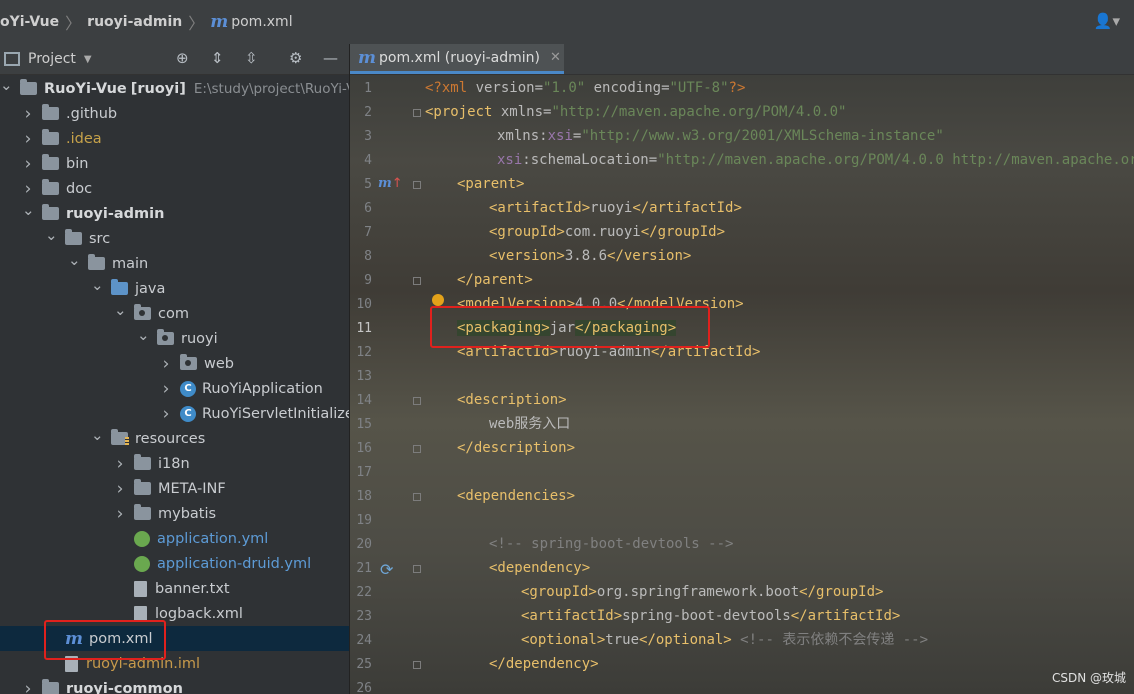 The width and height of the screenshot is (1134, 694). I want to click on minimize-icon: —, so click(330, 58).